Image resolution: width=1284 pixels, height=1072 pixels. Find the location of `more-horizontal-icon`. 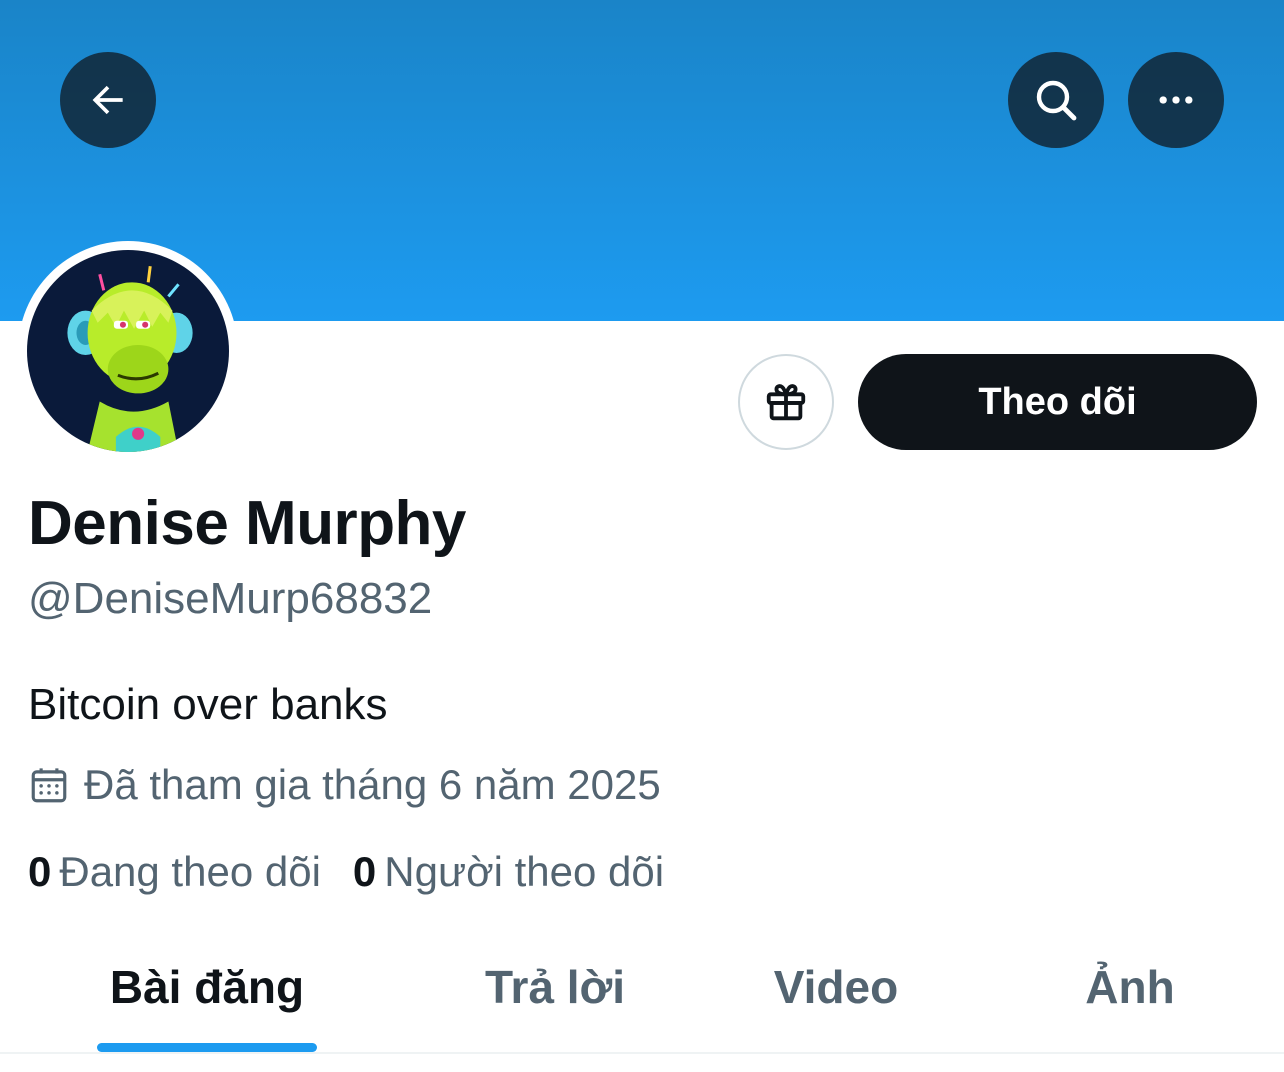

more-horizontal-icon is located at coordinates (1176, 100).